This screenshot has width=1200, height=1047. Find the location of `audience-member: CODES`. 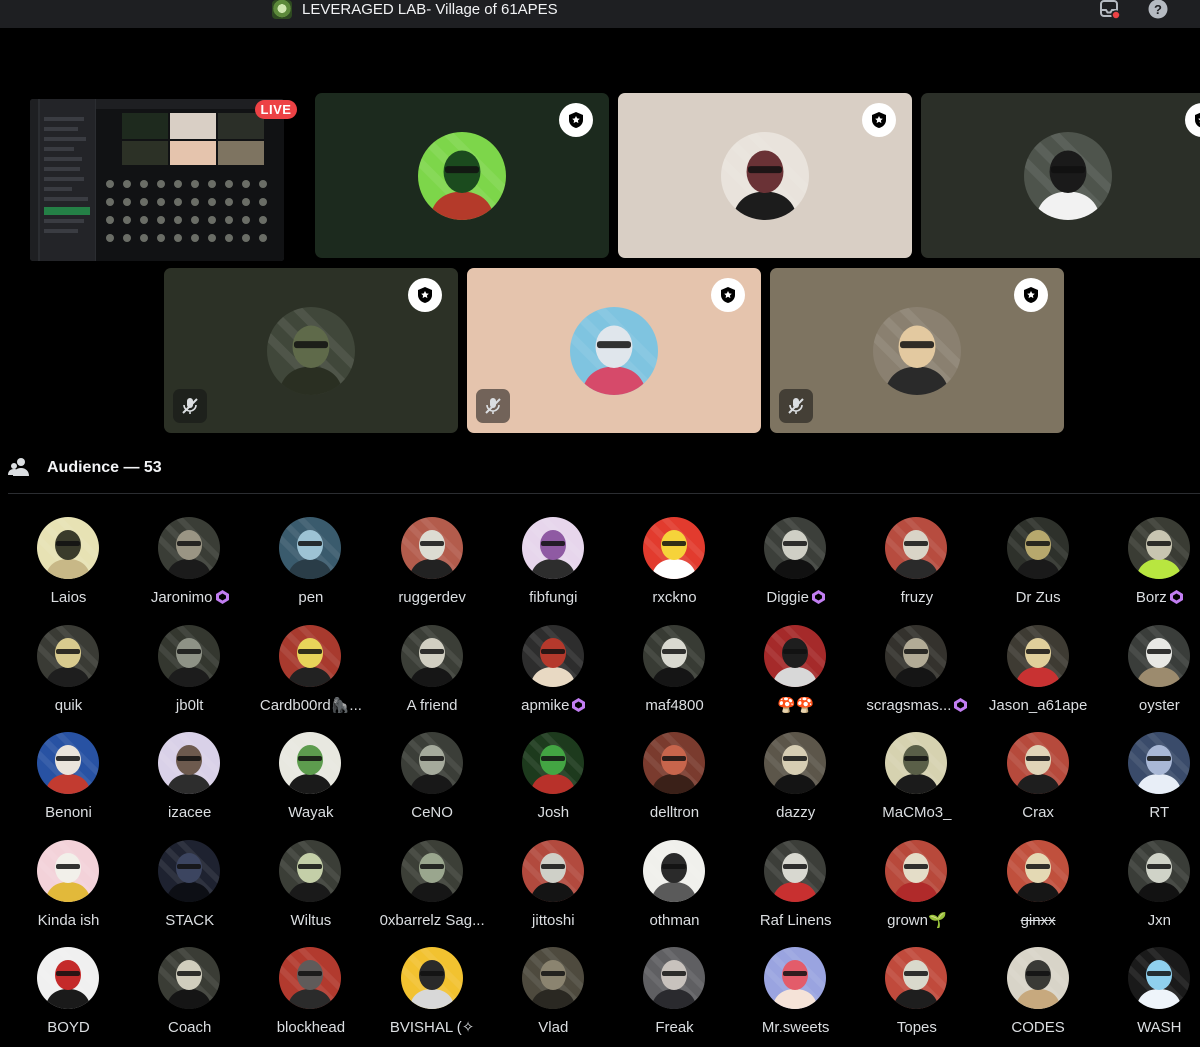

audience-member: CODES is located at coordinates (1038, 997).